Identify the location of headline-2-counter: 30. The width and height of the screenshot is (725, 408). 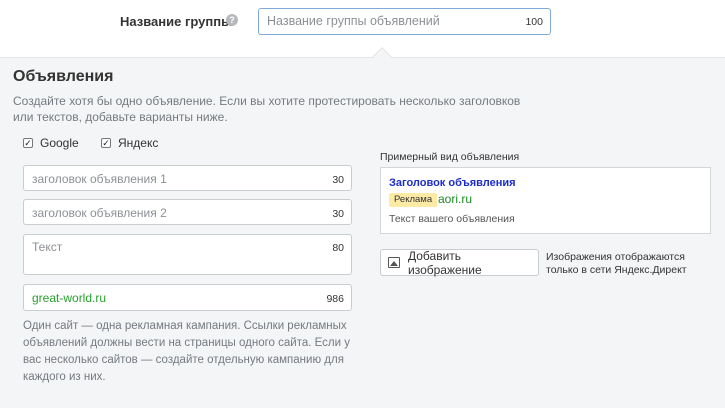
(338, 214).